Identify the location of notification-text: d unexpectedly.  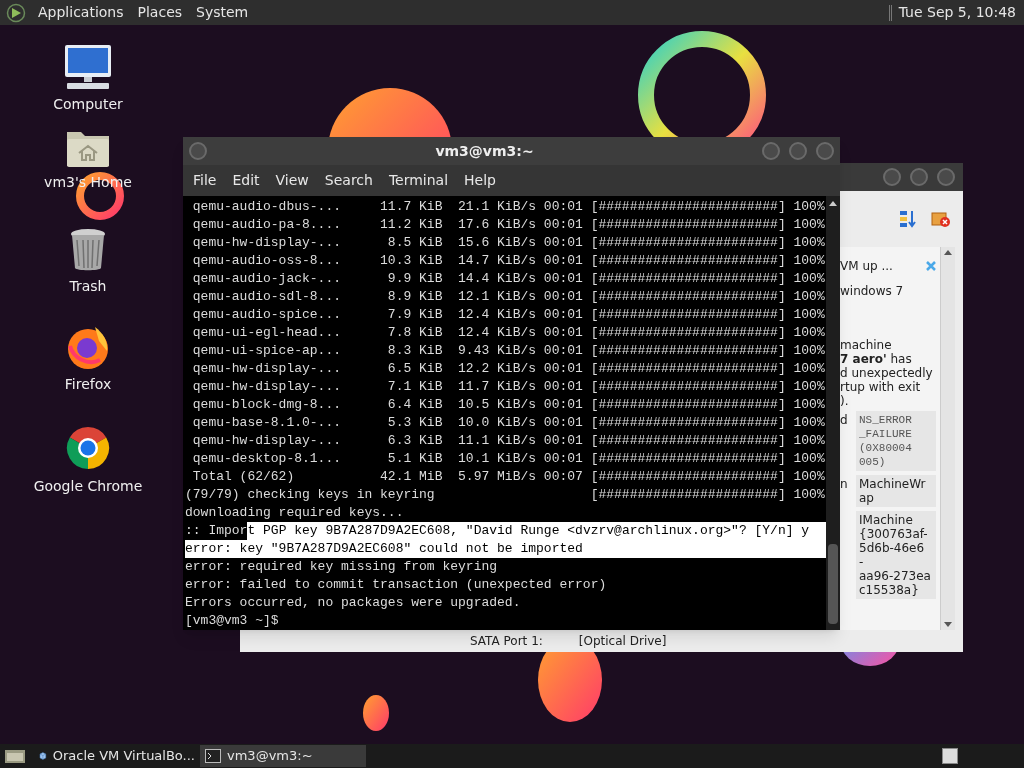
(887, 373).